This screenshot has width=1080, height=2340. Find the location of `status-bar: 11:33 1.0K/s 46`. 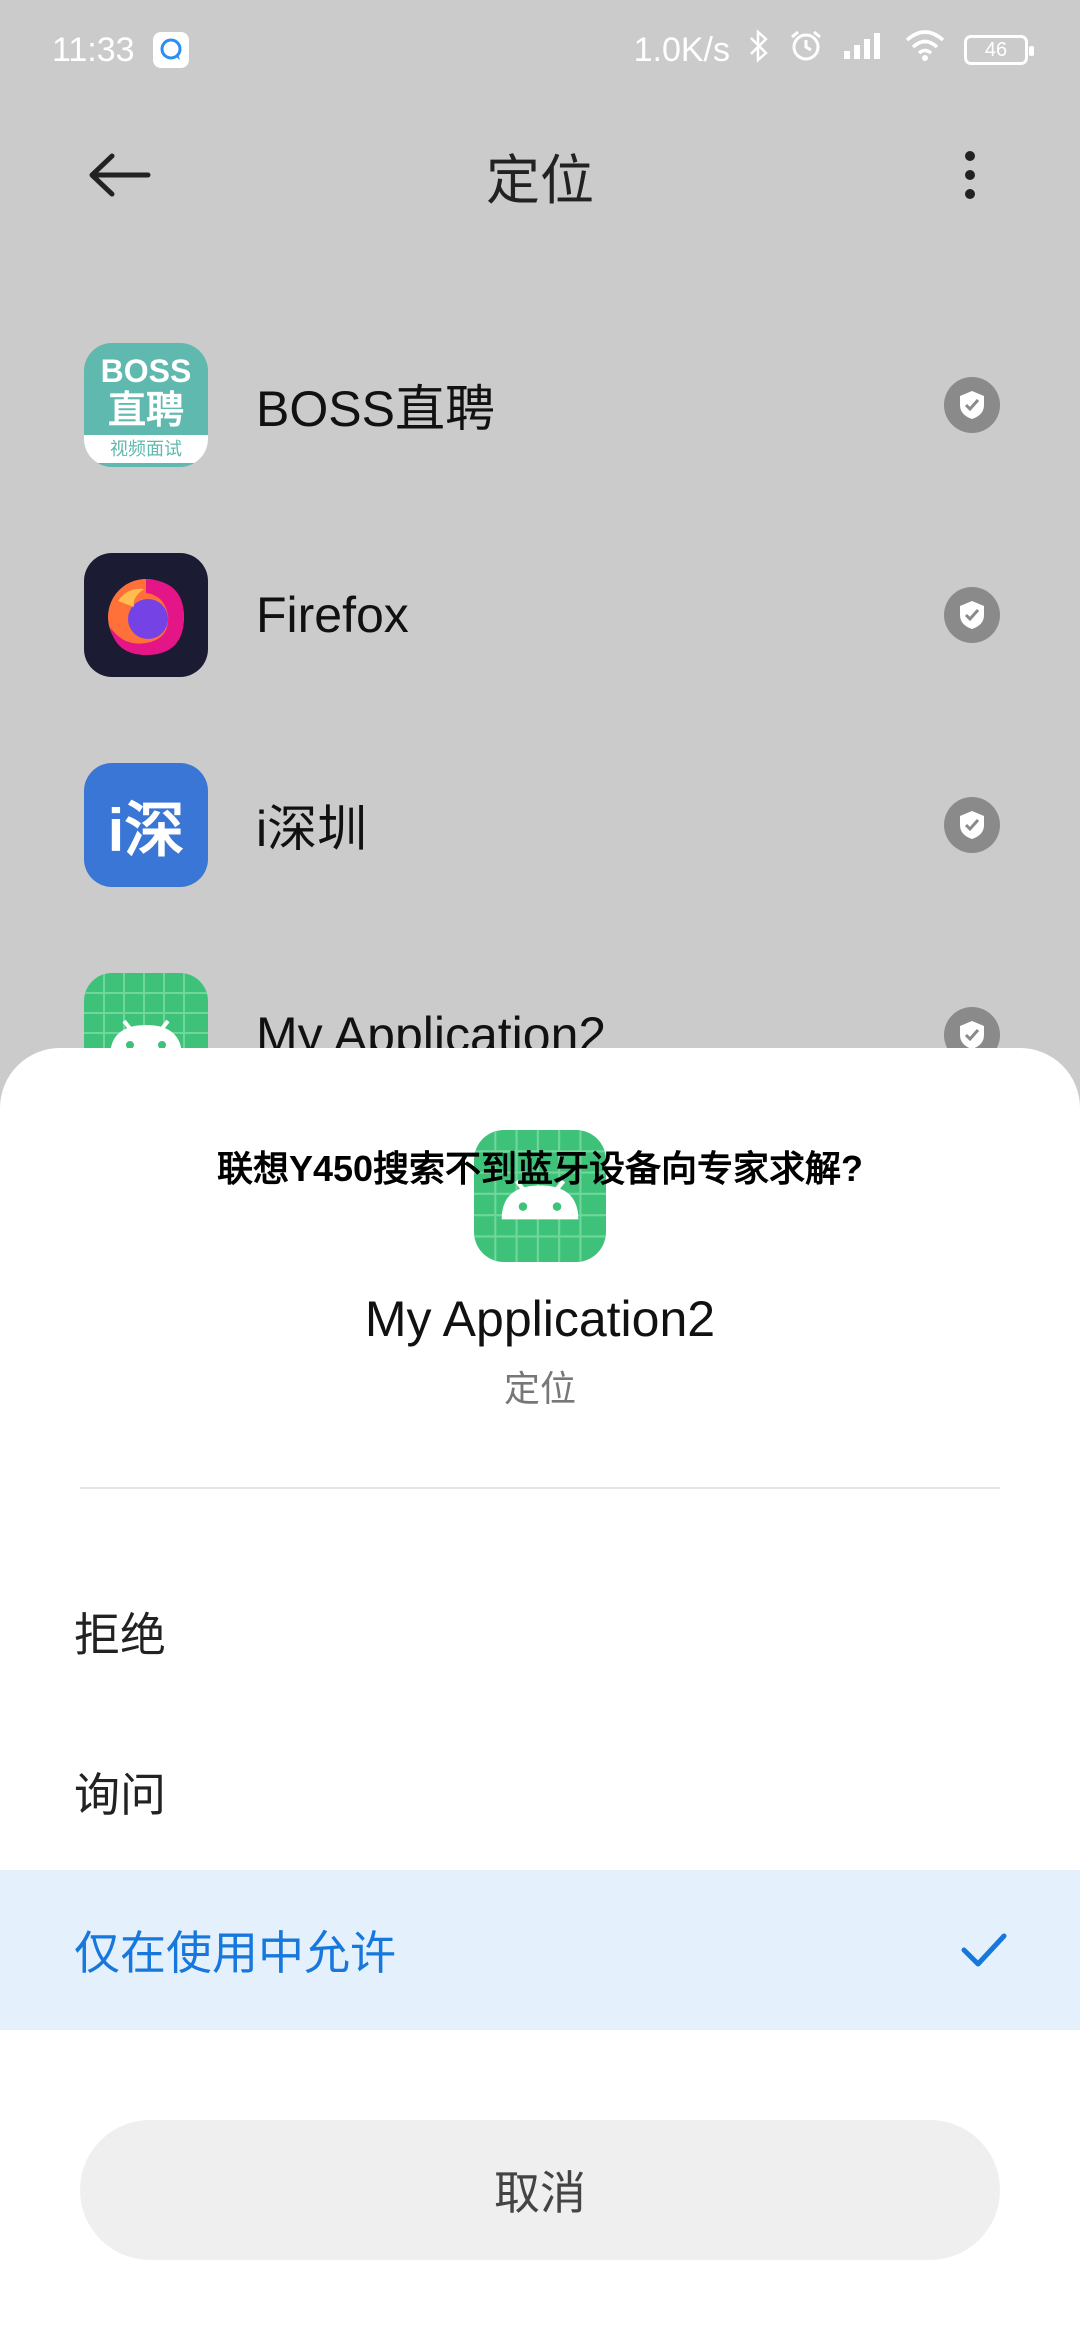

status-bar: 11:33 1.0K/s 46 is located at coordinates (540, 50).